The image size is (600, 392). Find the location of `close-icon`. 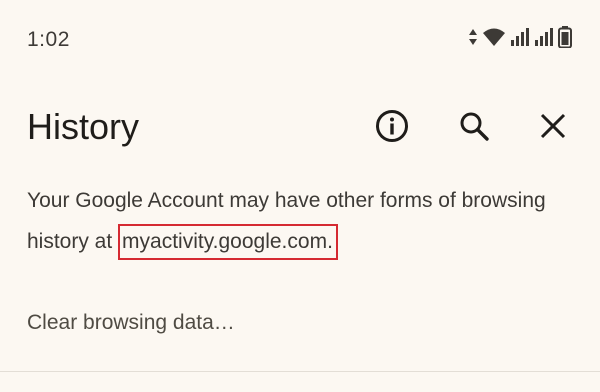

close-icon is located at coordinates (553, 126).